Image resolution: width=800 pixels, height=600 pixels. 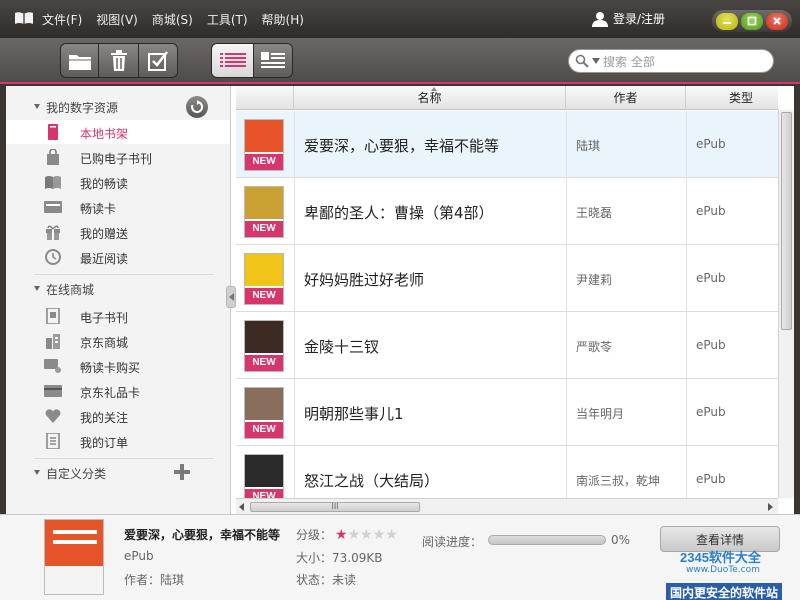 I want to click on sidebar-item-gifts: 我的赠送, so click(x=118, y=232).